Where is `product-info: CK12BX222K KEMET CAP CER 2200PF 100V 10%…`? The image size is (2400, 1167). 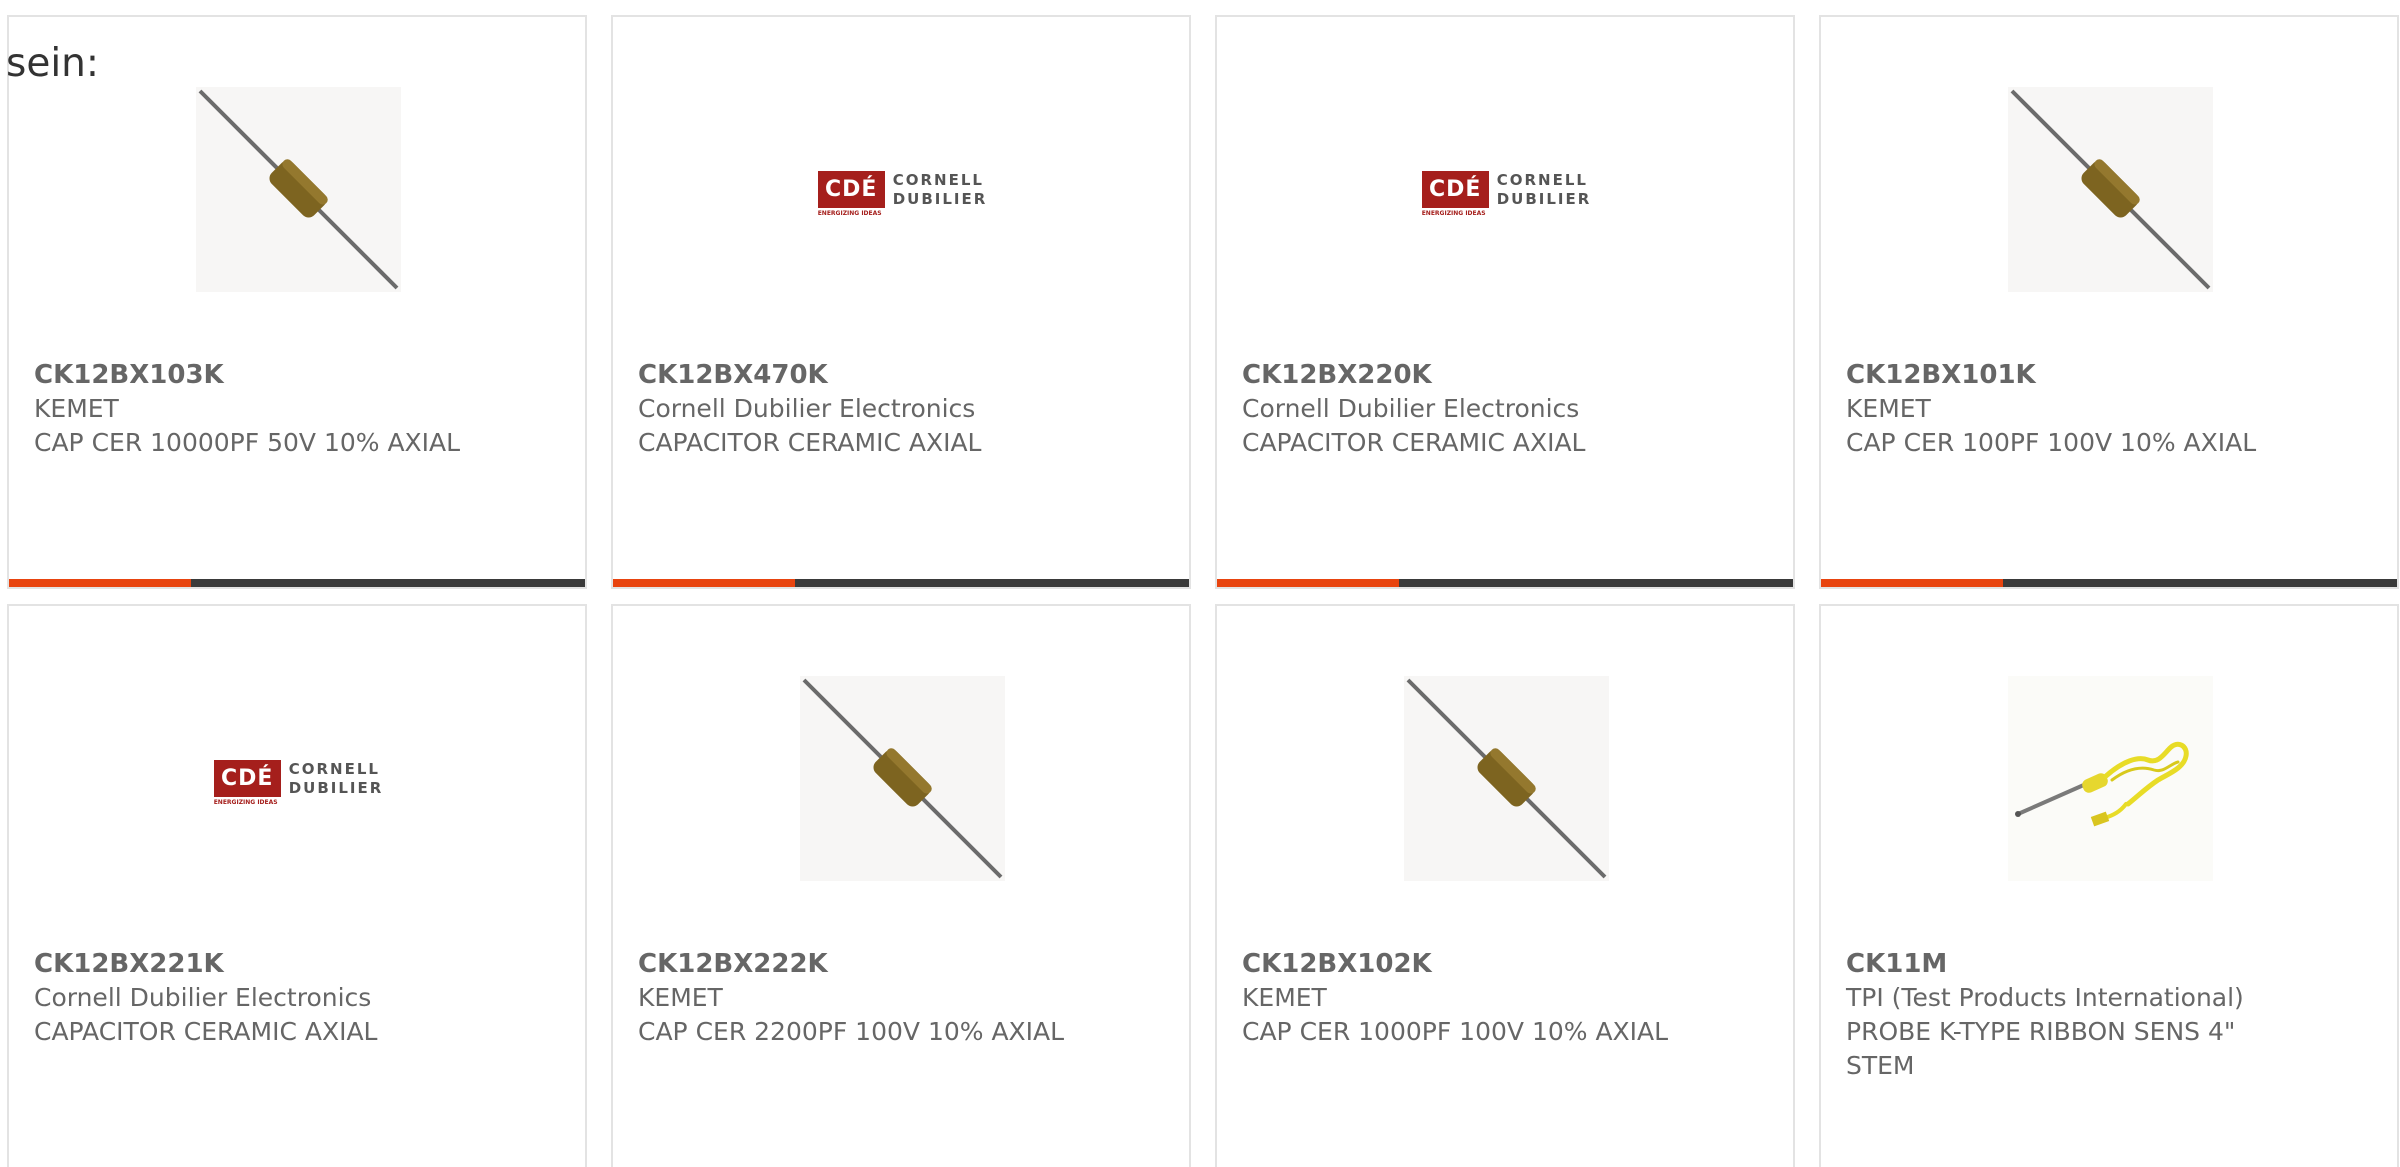 product-info: CK12BX222K KEMET CAP CER 2200PF 100V 10%… is located at coordinates (858, 998).